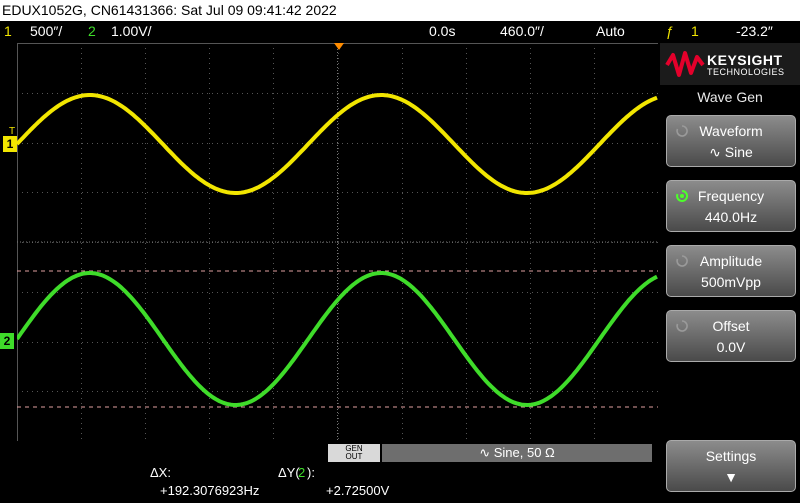 The image size is (800, 503). I want to click on softkey-label: Offset, so click(731, 326).